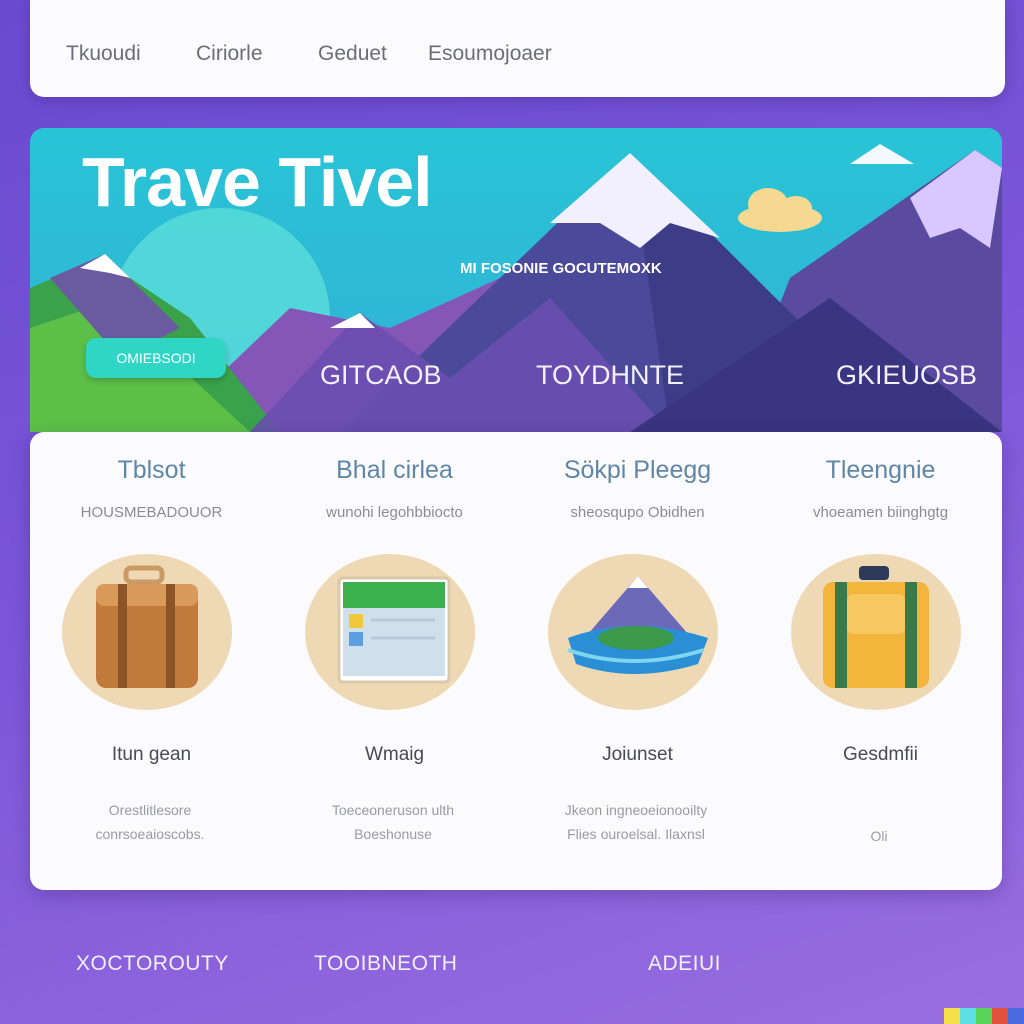 The width and height of the screenshot is (1024, 1024). I want to click on feature-name: Joiunset, so click(637, 754).